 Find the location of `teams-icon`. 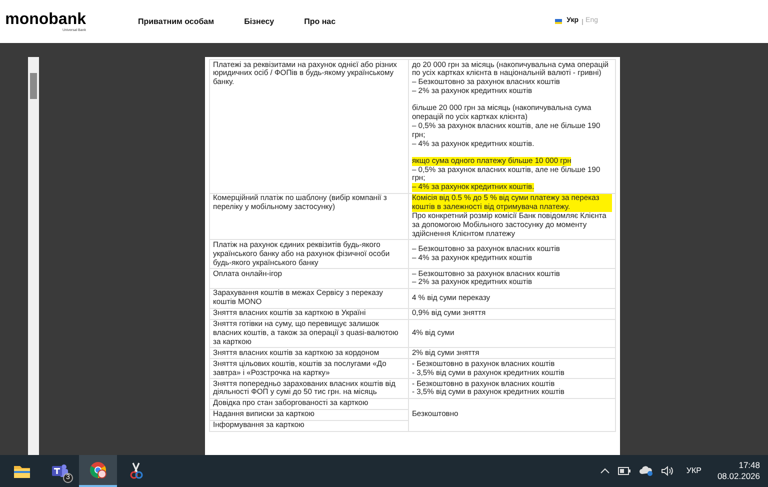

teams-icon is located at coordinates (60, 471).